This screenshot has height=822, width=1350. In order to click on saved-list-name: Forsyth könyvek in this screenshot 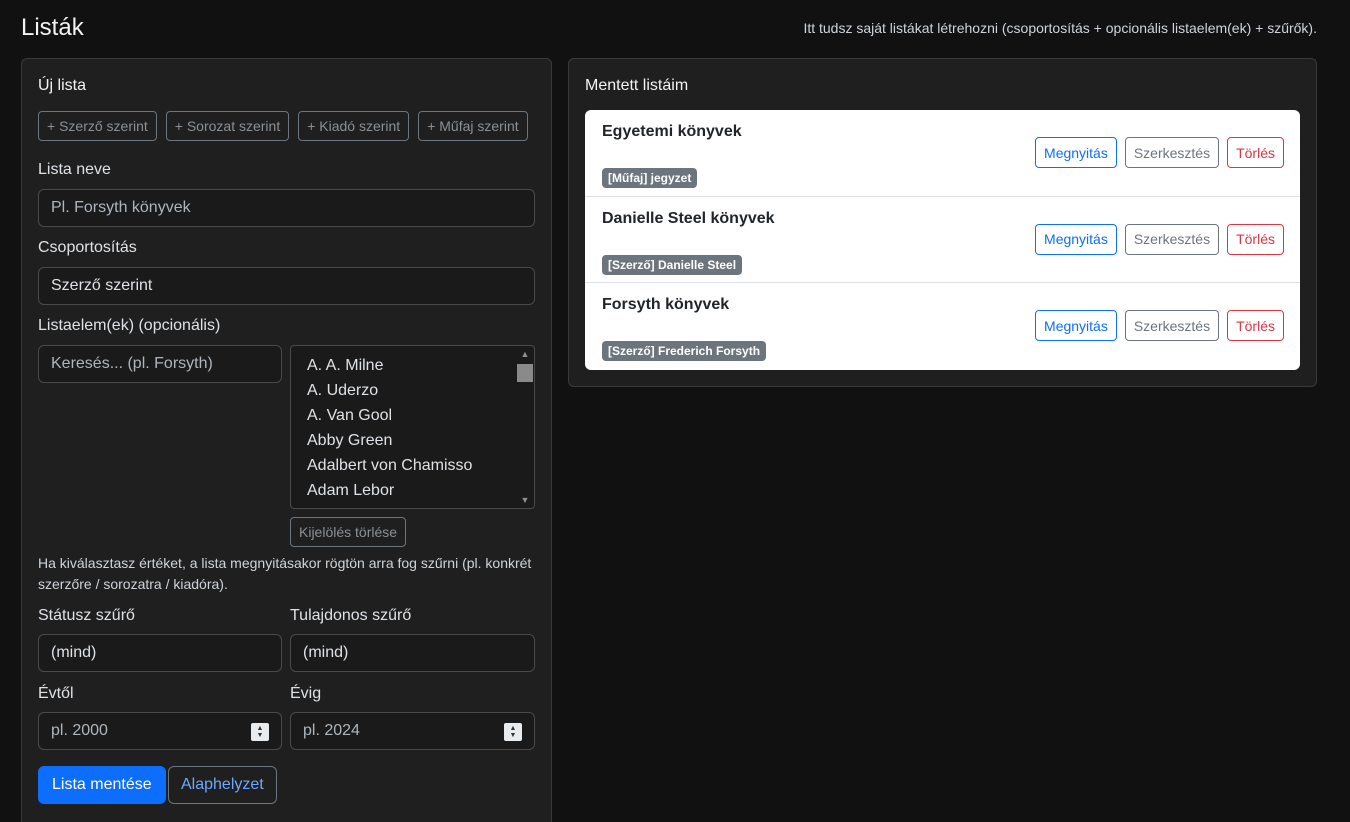, I will do `click(666, 304)`.